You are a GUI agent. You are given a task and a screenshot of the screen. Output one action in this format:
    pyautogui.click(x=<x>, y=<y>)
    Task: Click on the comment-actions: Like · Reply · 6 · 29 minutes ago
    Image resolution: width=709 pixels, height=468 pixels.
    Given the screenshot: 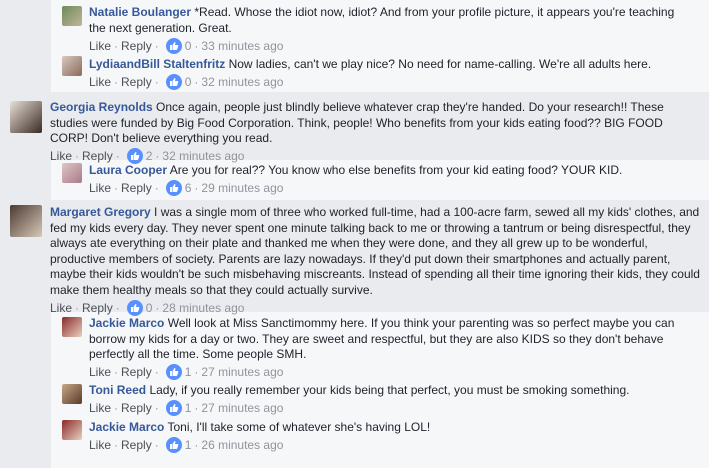 What is the action you would take?
    pyautogui.click(x=186, y=188)
    